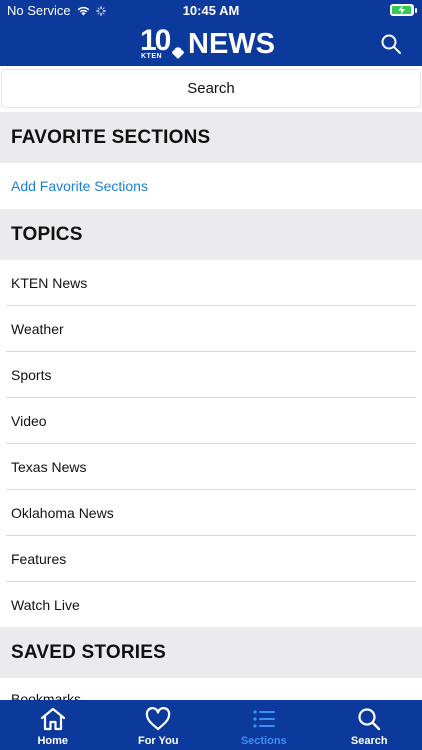  I want to click on kten-news-logo: 10 KTEN NEWS, so click(212, 44).